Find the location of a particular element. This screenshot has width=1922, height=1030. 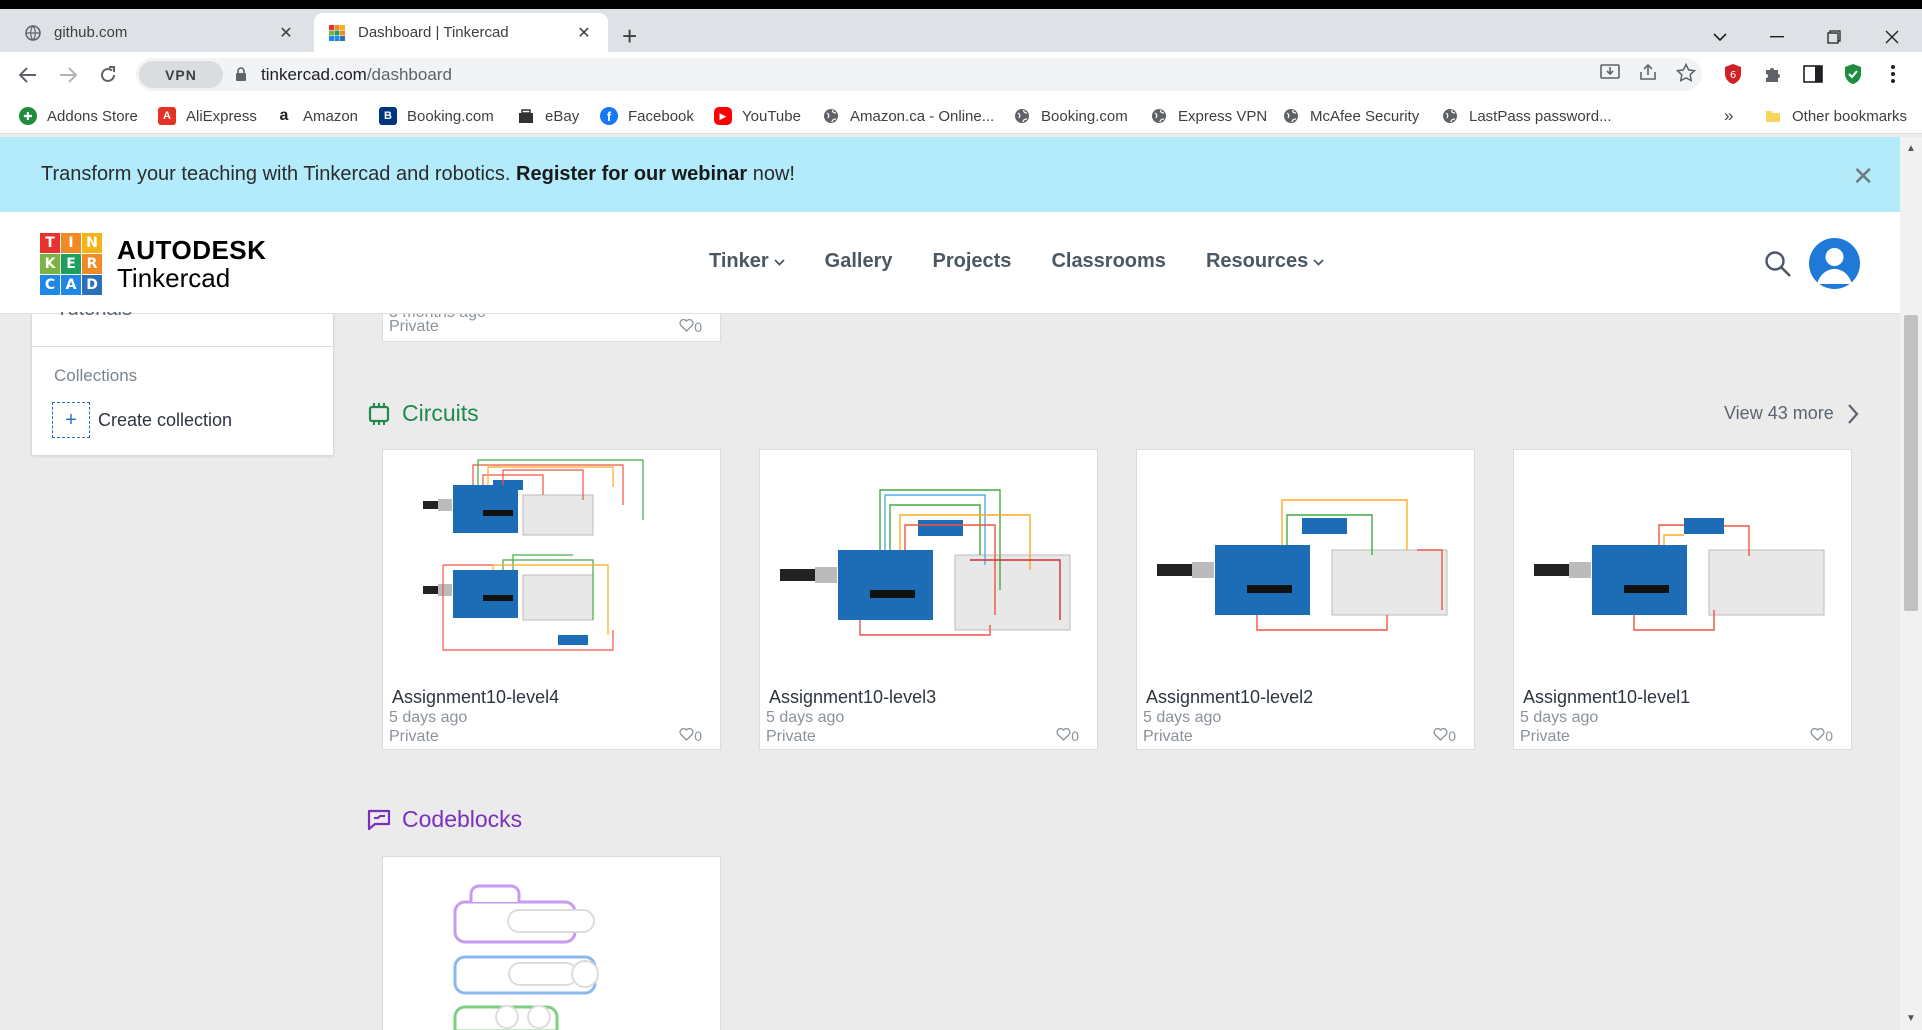

tab-github: github.com ✕ is located at coordinates (160, 32).